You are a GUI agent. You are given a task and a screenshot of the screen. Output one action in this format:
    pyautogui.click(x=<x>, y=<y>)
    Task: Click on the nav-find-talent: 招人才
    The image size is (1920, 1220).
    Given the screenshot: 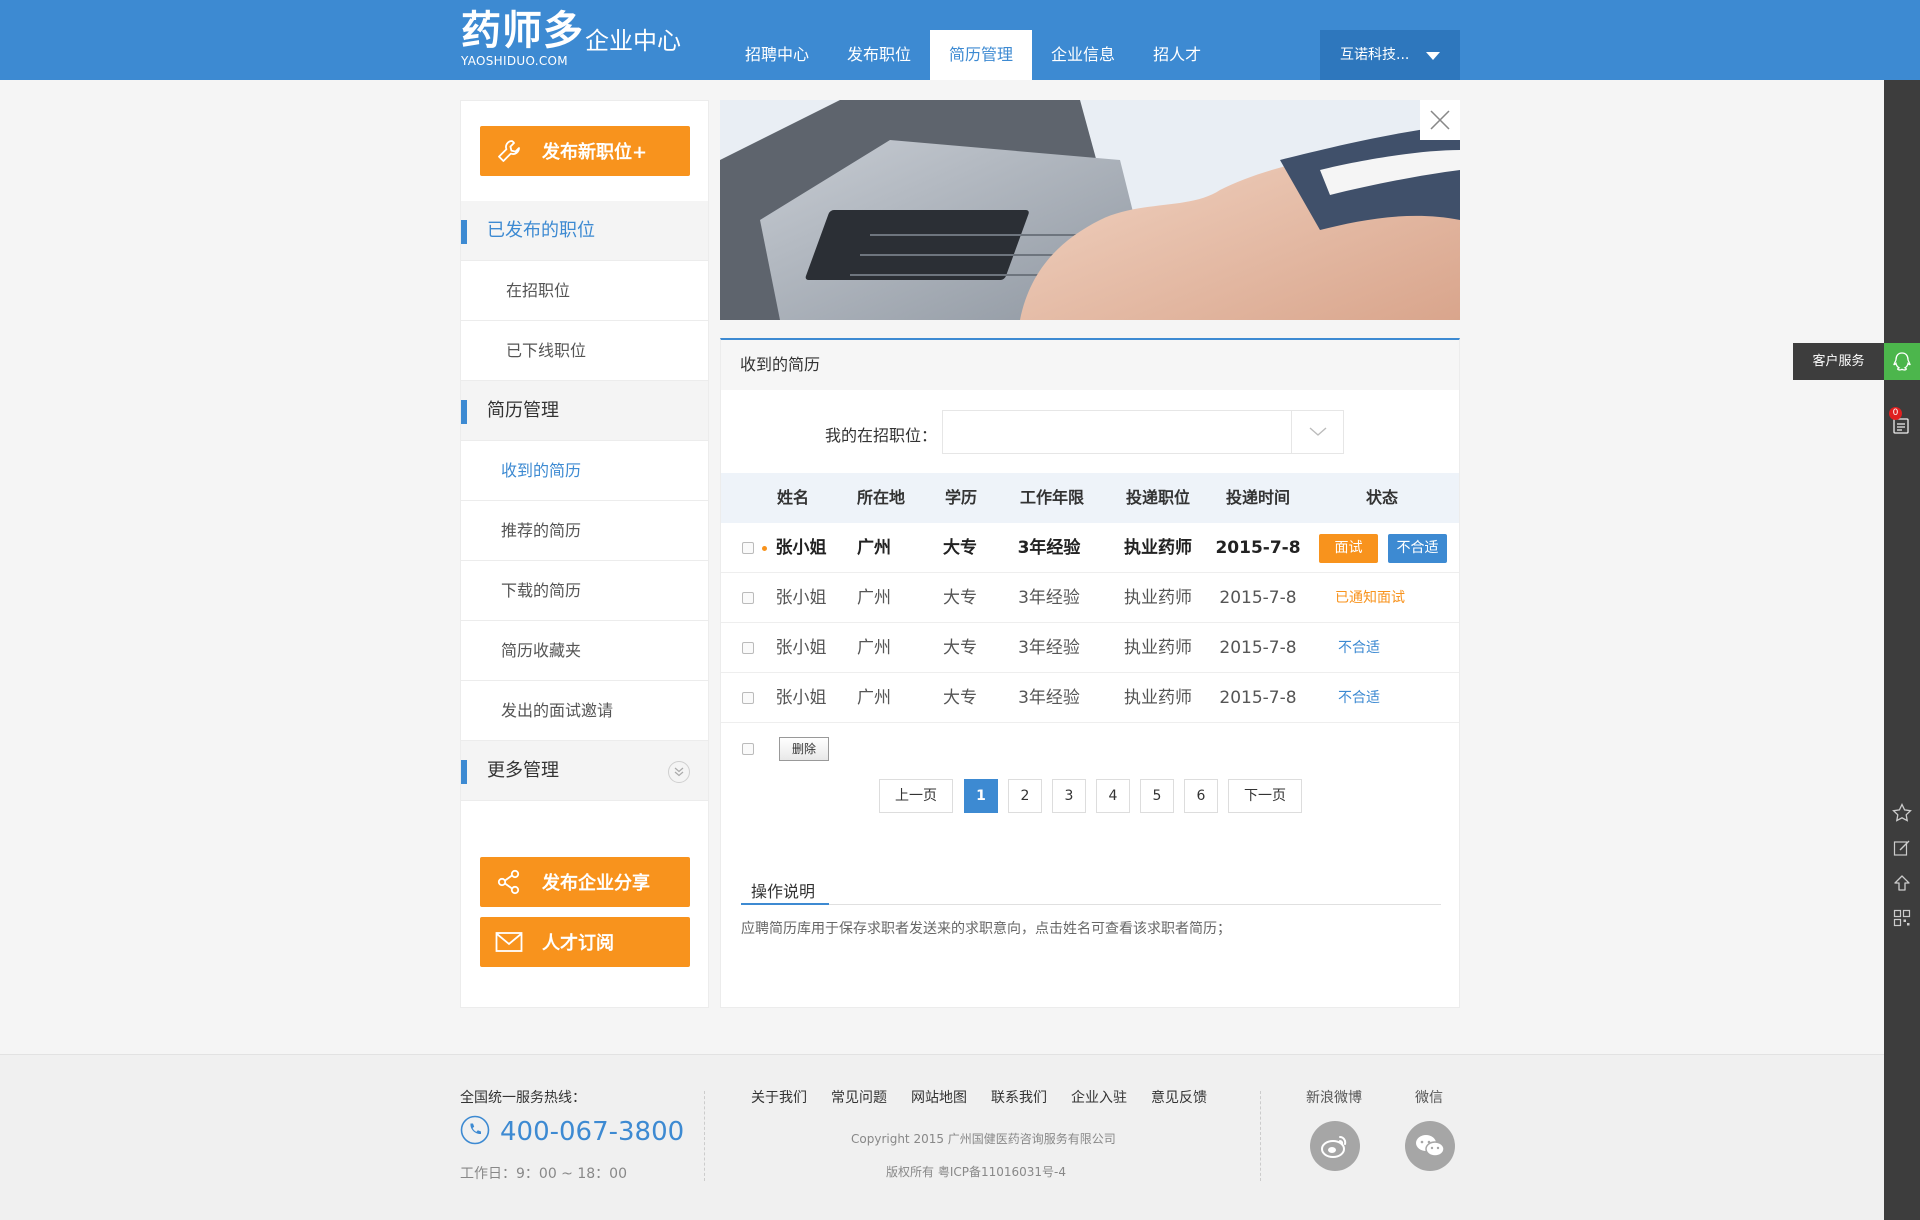 What is the action you would take?
    pyautogui.click(x=1177, y=55)
    